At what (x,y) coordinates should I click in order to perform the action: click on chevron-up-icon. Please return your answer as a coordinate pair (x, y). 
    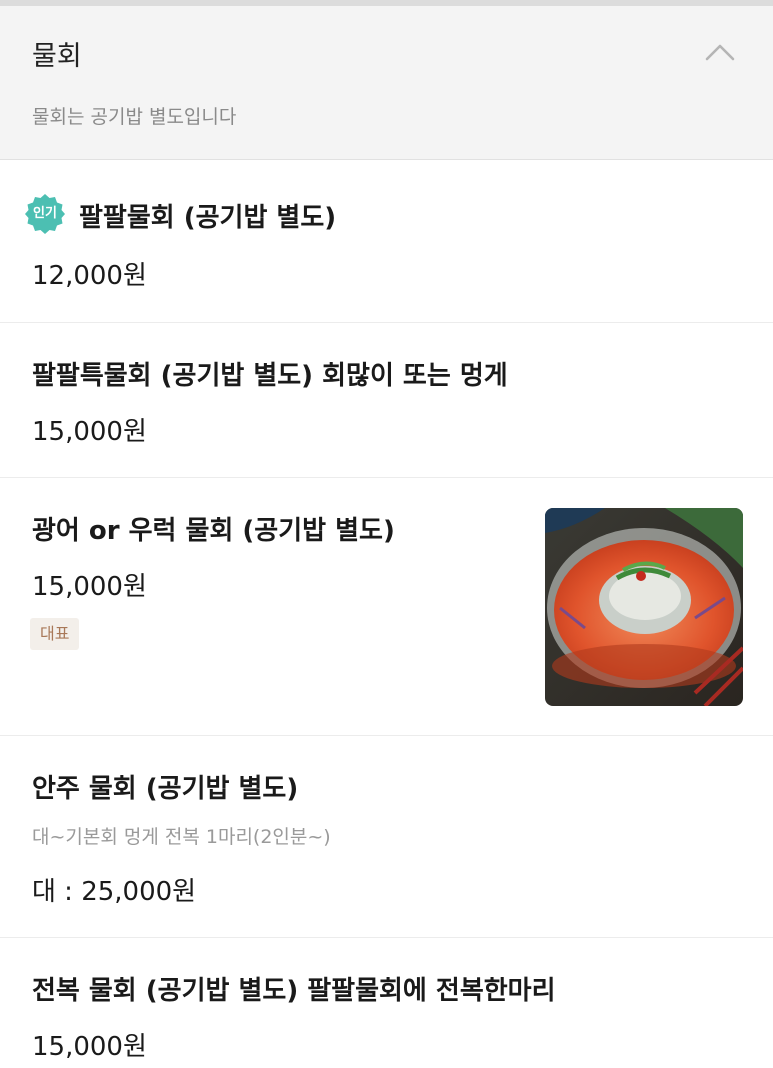
    Looking at the image, I should click on (720, 52).